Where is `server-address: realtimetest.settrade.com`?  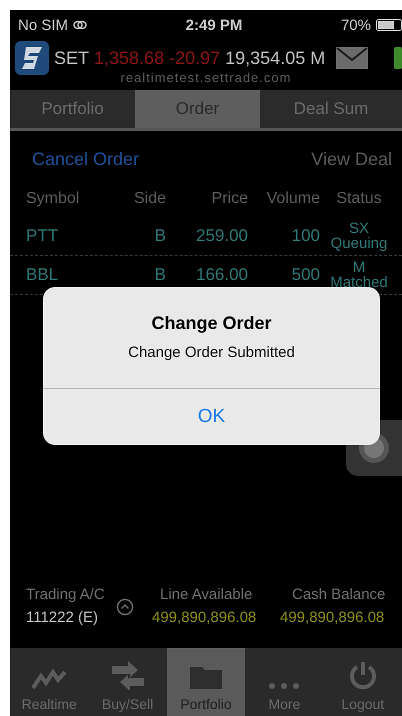 server-address: realtimetest.settrade.com is located at coordinates (206, 77).